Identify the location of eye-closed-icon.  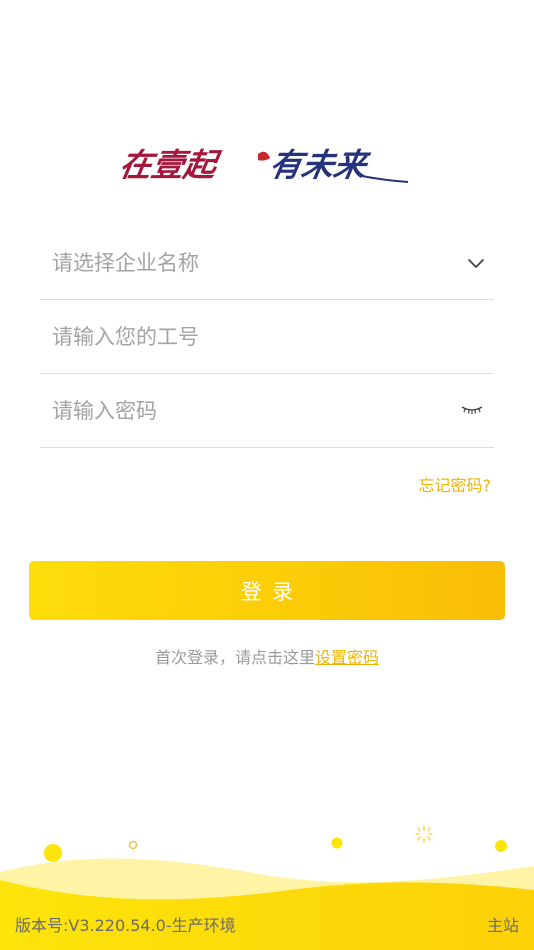
(472, 410).